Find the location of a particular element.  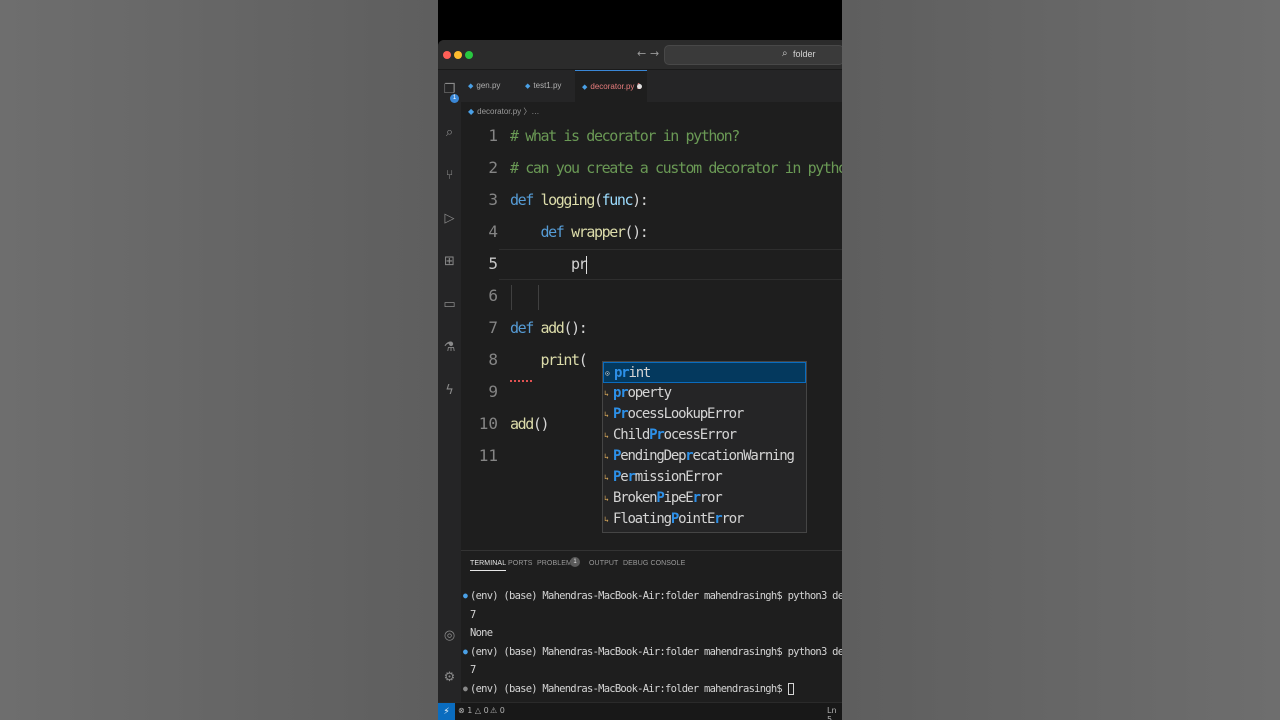

function-token: add is located at coordinates (522, 424).